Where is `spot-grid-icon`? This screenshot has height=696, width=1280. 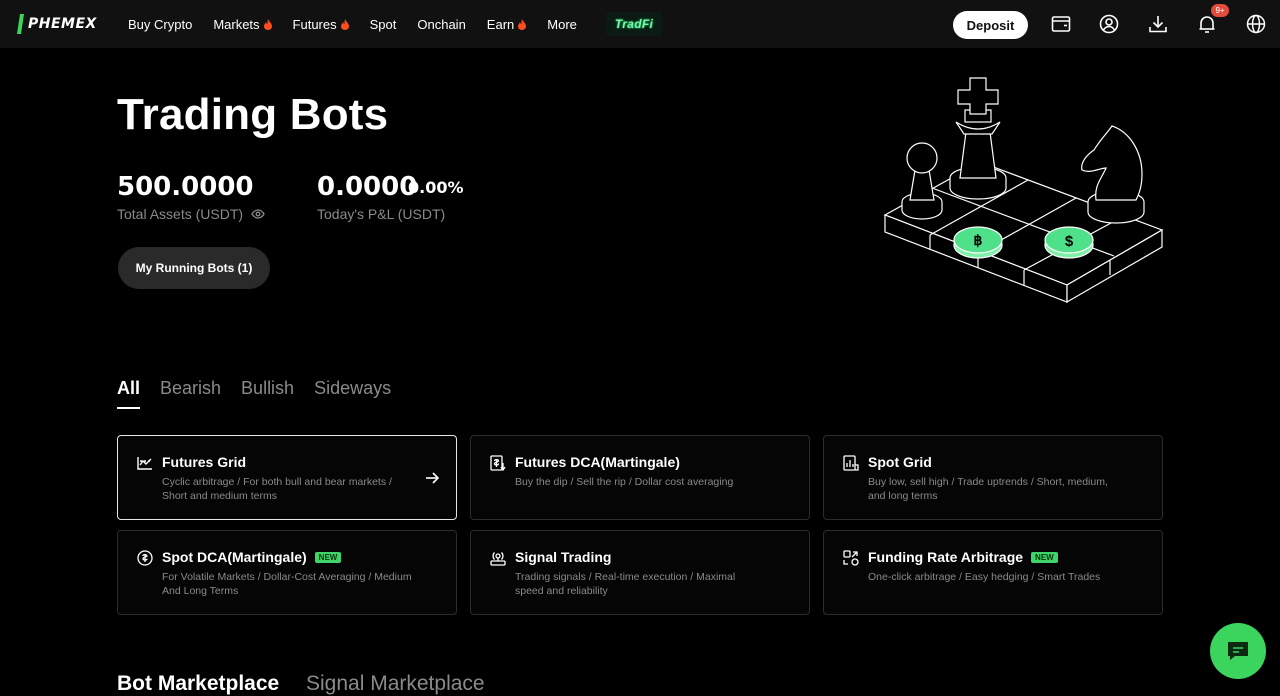
spot-grid-icon is located at coordinates (851, 463).